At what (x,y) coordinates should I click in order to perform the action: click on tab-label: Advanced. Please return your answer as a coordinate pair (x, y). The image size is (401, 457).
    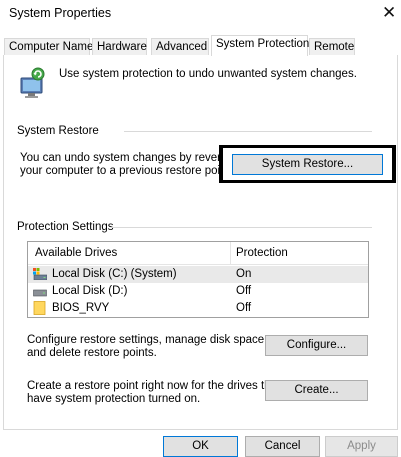
    Looking at the image, I should click on (182, 47).